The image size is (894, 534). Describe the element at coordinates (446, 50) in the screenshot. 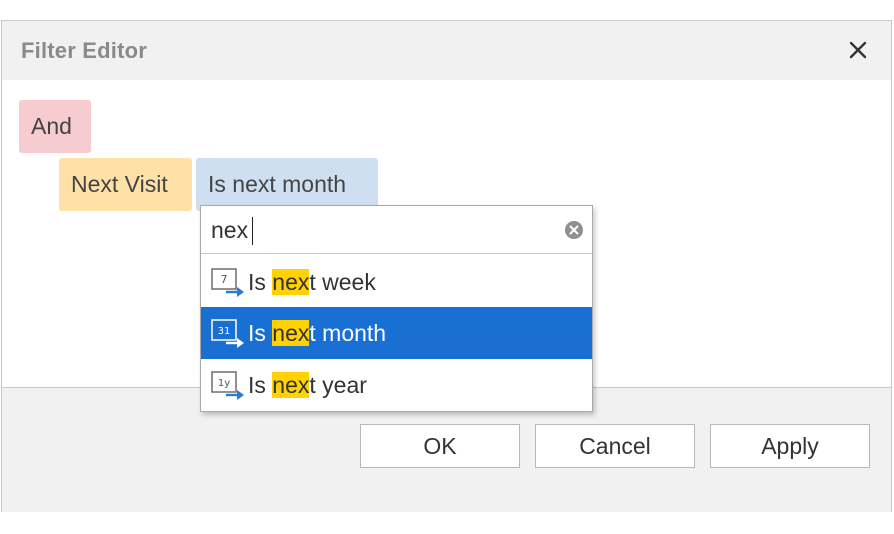

I see `title-bar: Filter Editor` at that location.